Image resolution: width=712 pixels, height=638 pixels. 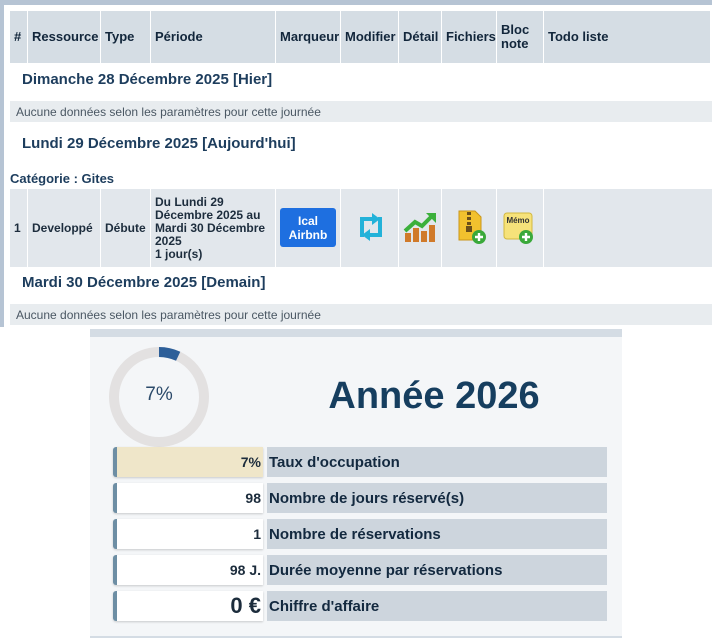 I want to click on airbnb-label: Airbnb, so click(x=308, y=234).